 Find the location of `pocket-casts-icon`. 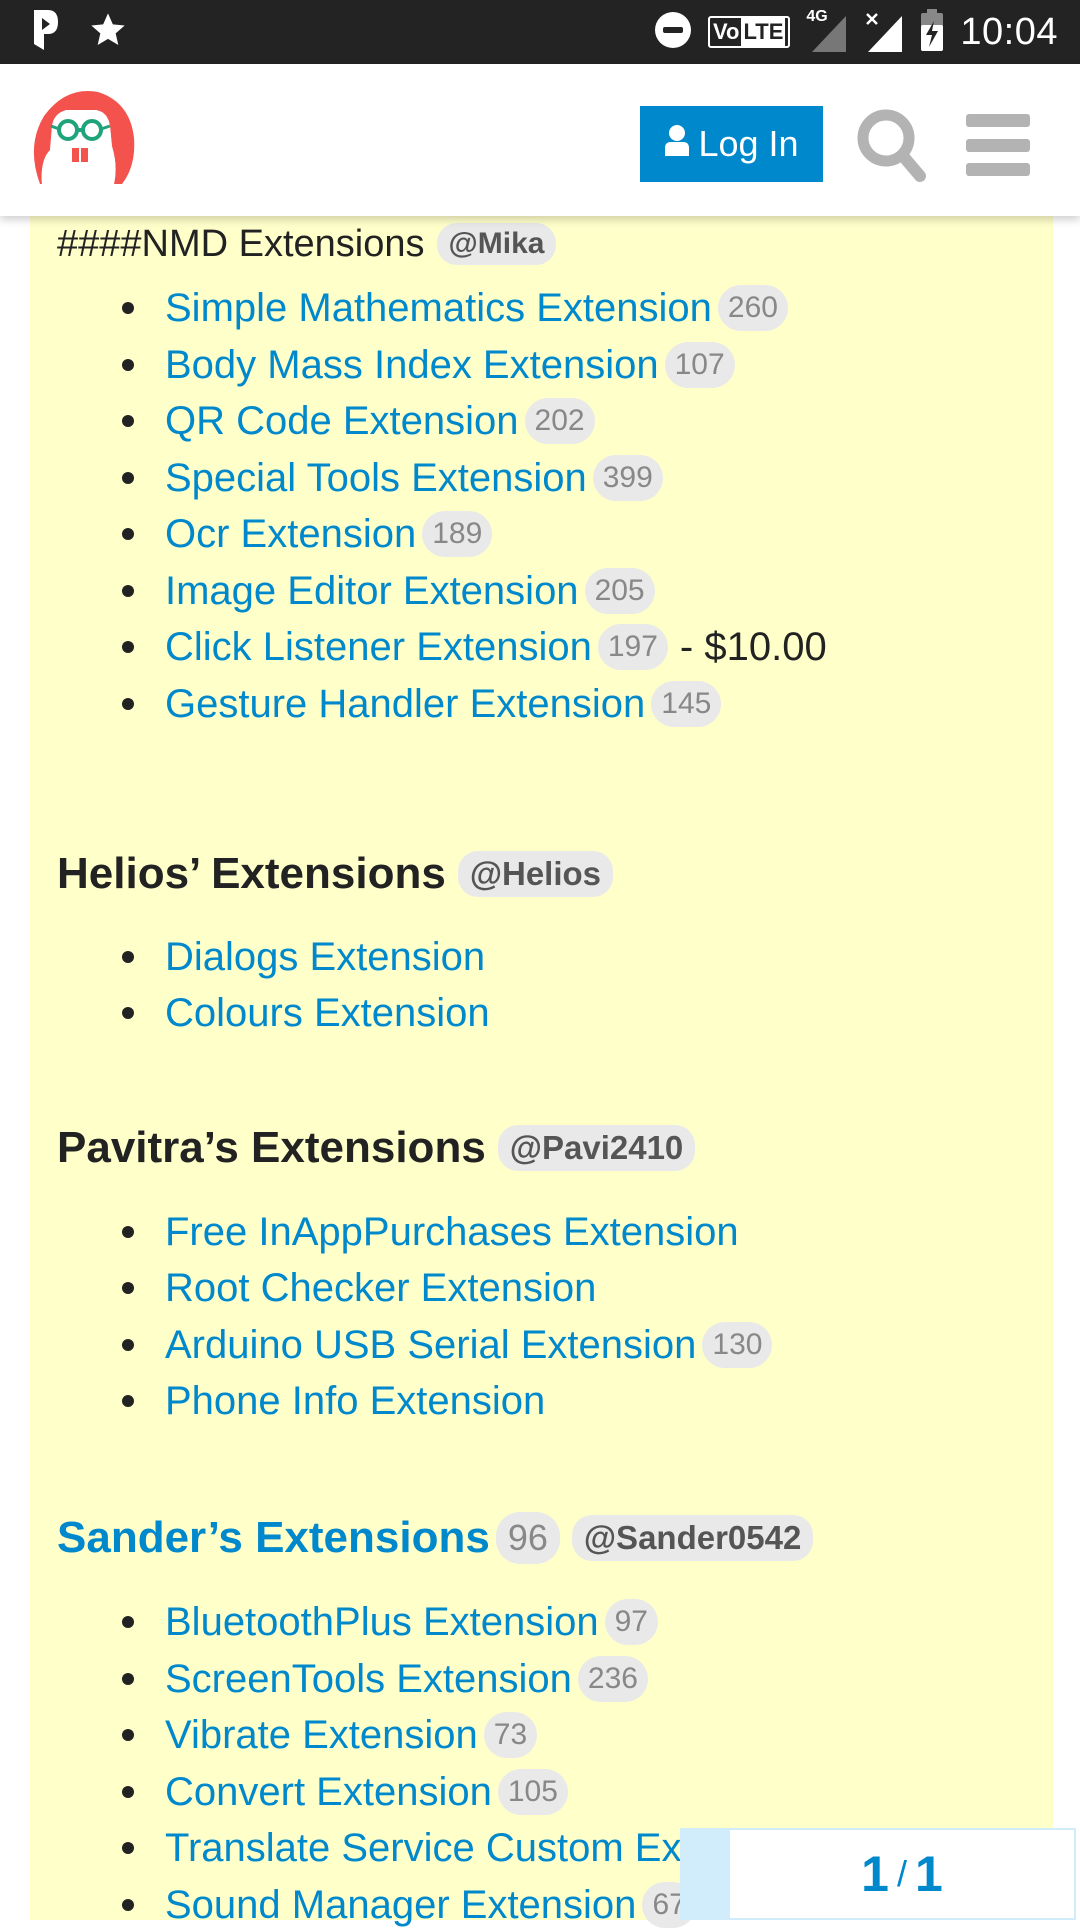

pocket-casts-icon is located at coordinates (45, 32).